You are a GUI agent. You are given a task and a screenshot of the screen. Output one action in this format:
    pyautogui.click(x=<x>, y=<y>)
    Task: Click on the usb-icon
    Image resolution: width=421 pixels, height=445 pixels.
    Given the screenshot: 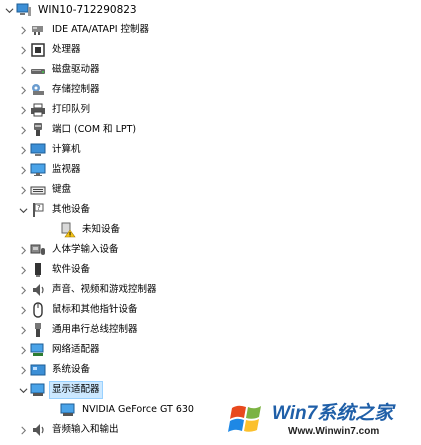 What is the action you would take?
    pyautogui.click(x=38, y=330)
    